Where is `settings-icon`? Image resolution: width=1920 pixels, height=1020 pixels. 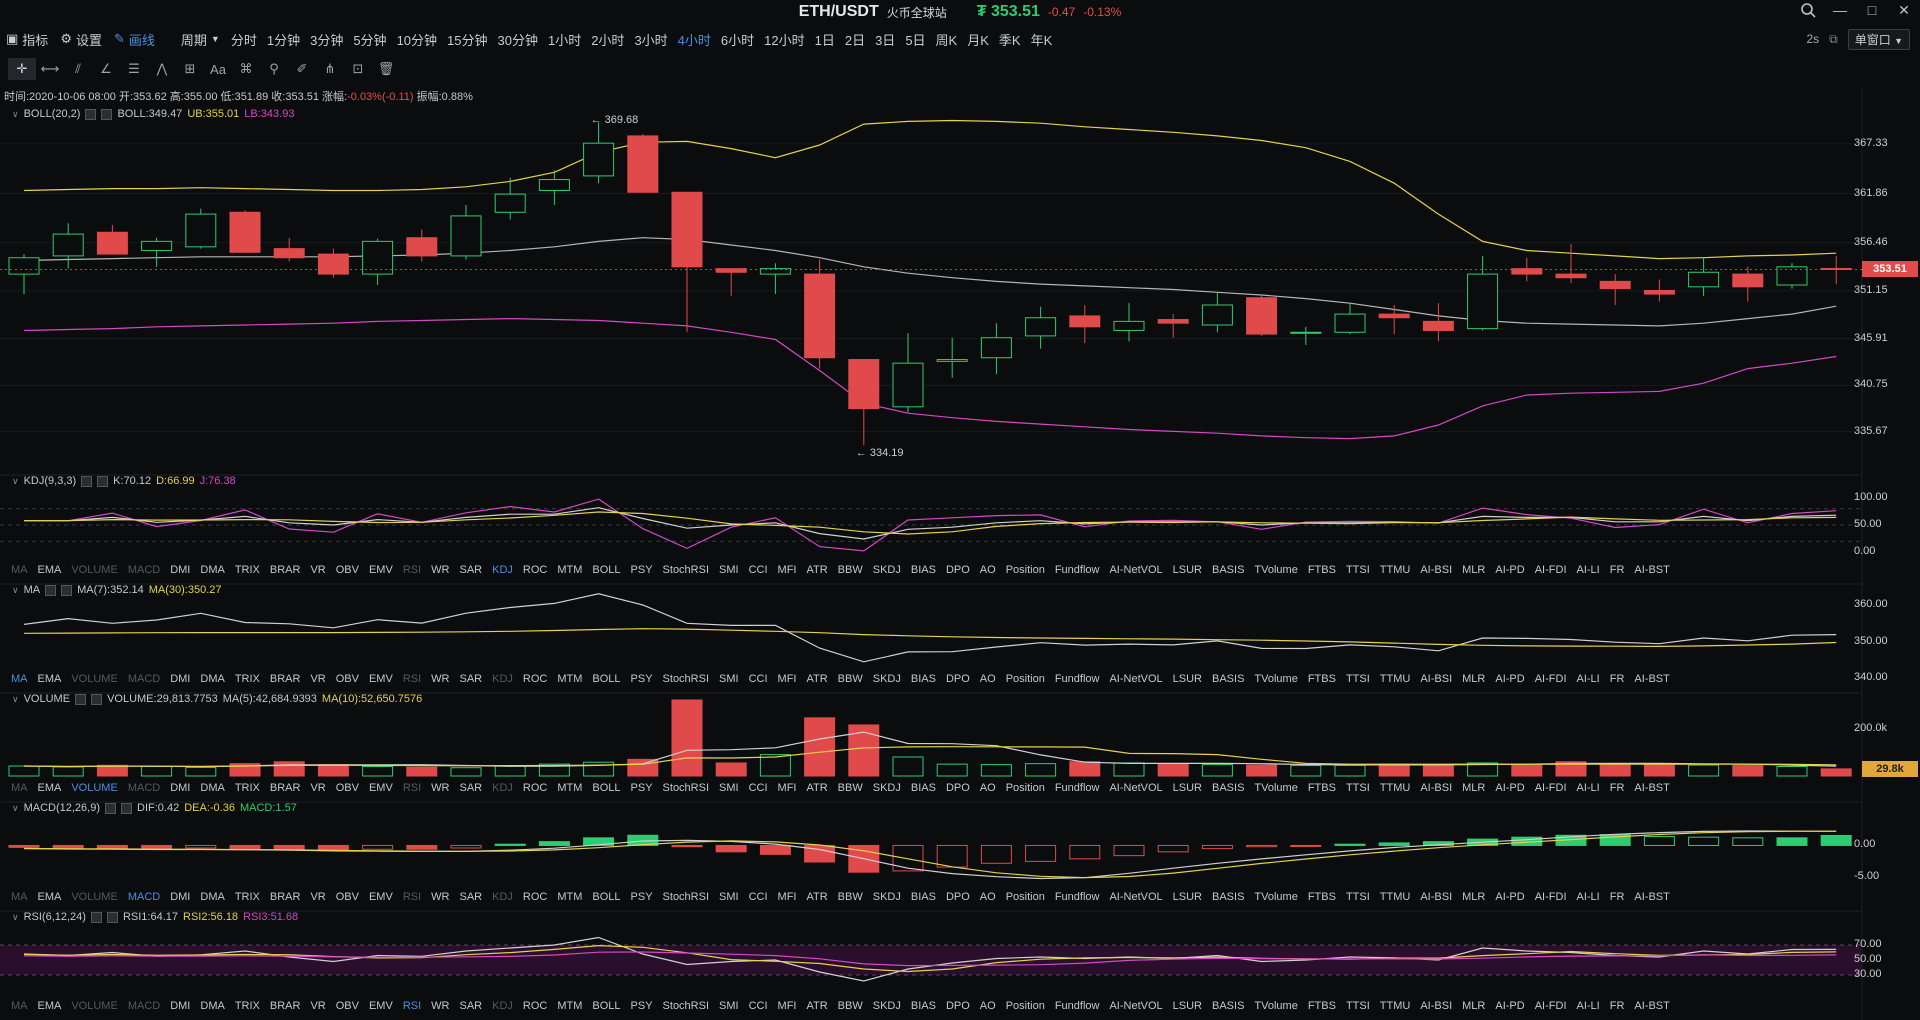
settings-icon is located at coordinates (87, 481).